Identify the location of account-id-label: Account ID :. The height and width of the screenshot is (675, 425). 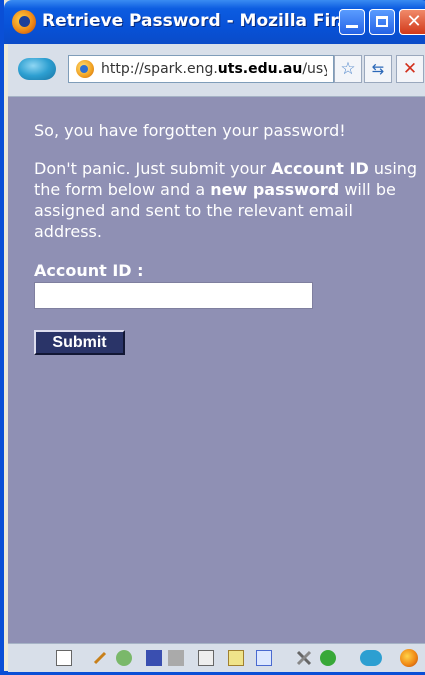
(89, 270).